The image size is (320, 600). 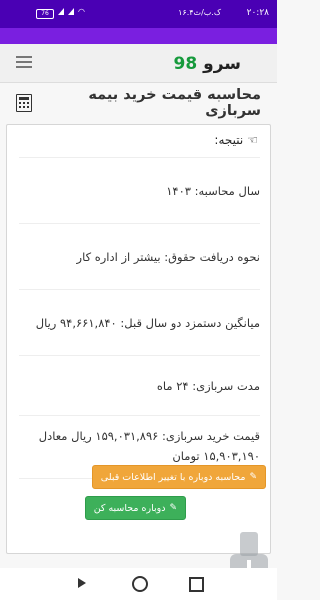 I want to click on nav-recents-icon, so click(x=196, y=584).